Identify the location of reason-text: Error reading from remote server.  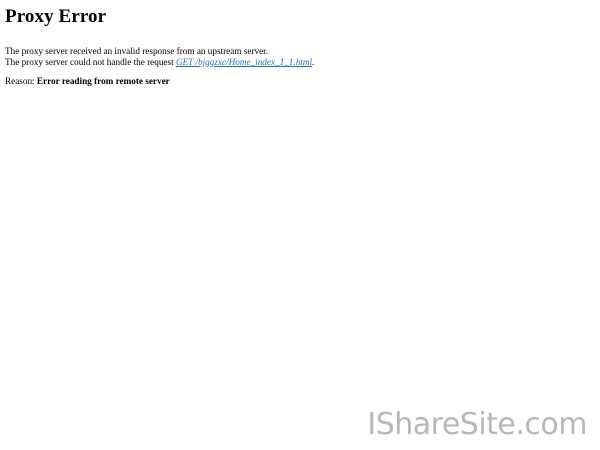
(103, 81).